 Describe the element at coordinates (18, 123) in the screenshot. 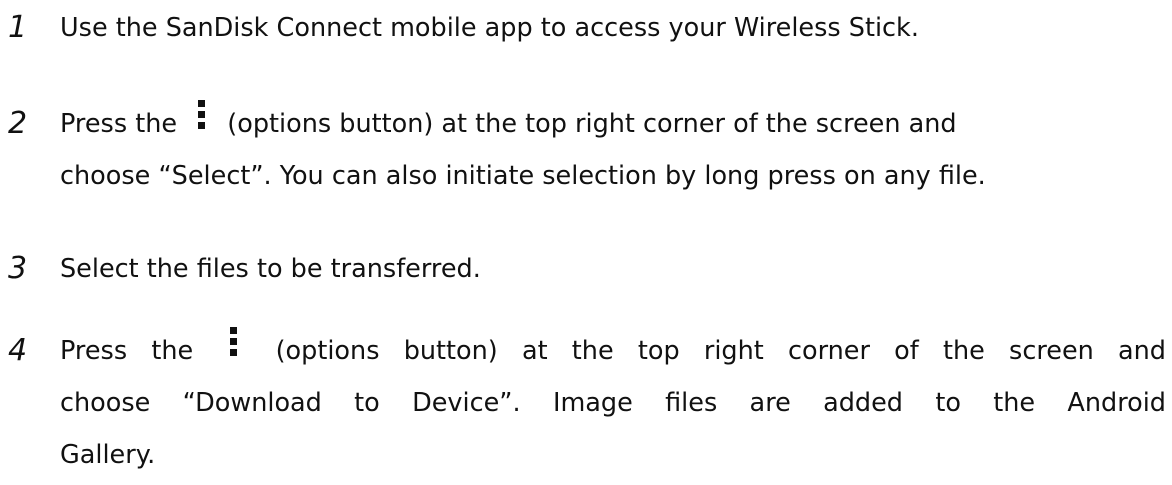

I see `step-number: 2` at that location.